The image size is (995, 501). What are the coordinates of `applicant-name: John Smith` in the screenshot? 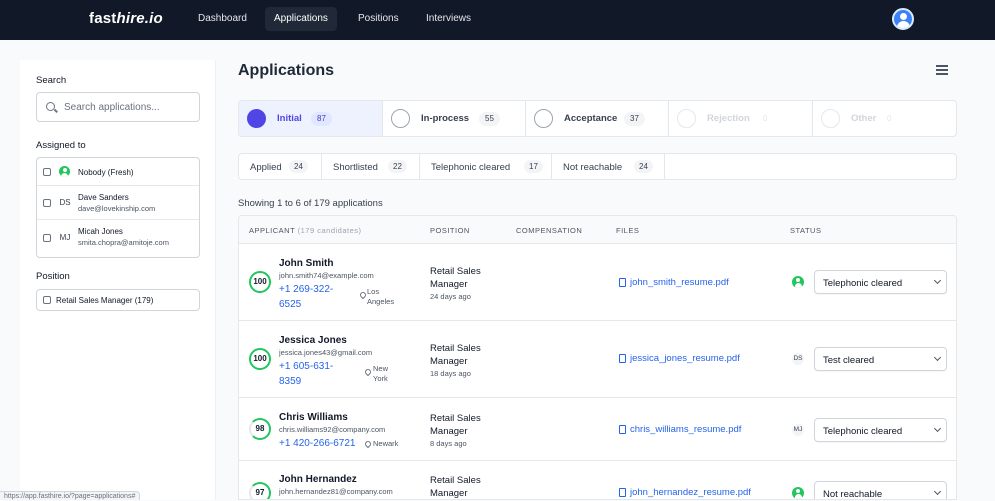 It's located at (306, 263).